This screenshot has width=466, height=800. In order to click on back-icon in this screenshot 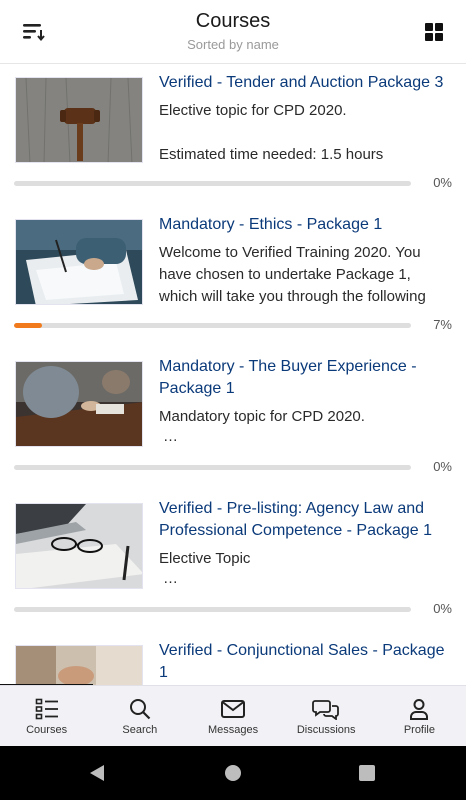, I will do `click(97, 773)`.